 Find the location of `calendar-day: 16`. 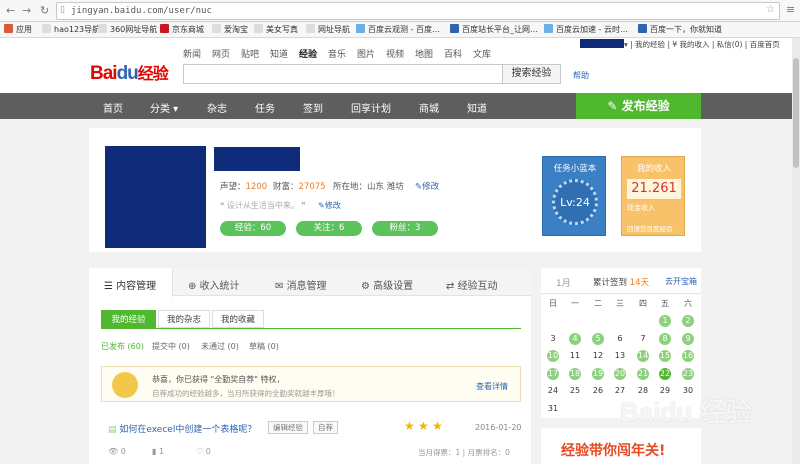

calendar-day: 16 is located at coordinates (688, 356).